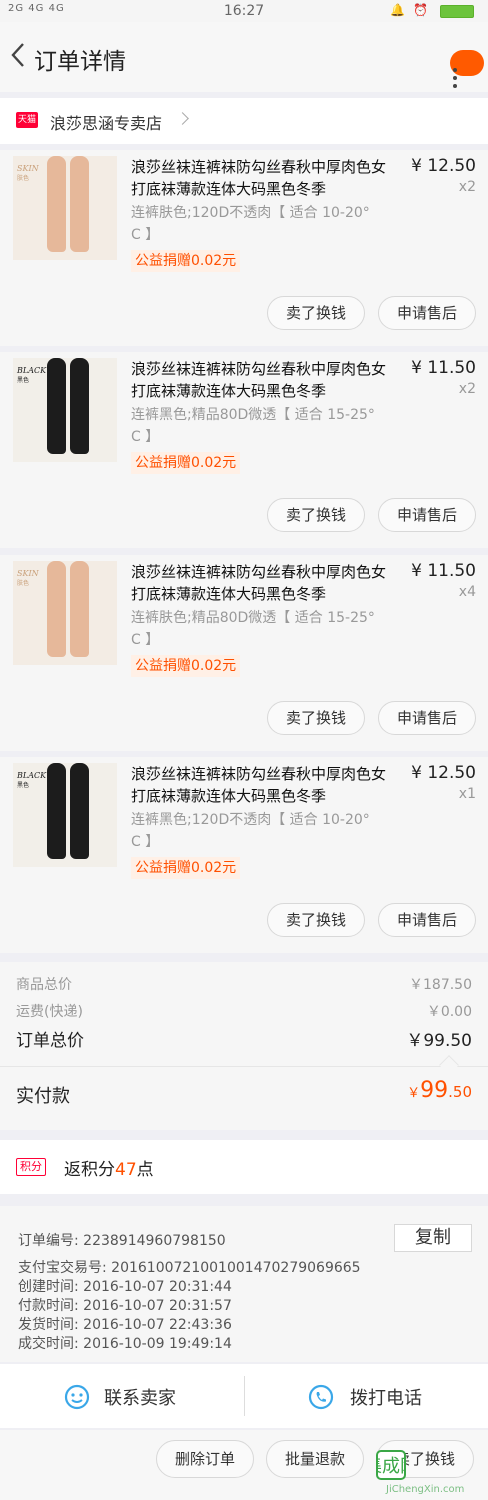 The image size is (488, 1500). Describe the element at coordinates (157, 1325) in the screenshot. I see `shipped-time: 2016-10-07 22:43:36` at that location.